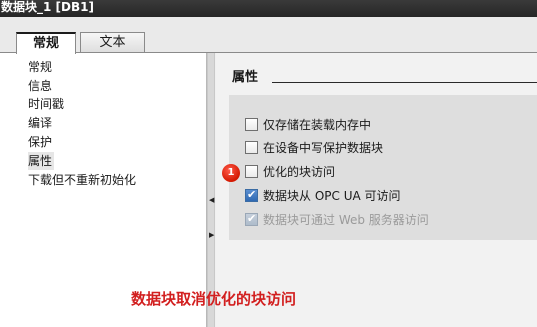 The height and width of the screenshot is (327, 537). Describe the element at coordinates (113, 86) in the screenshot. I see `nav-item-information: 信息` at that location.